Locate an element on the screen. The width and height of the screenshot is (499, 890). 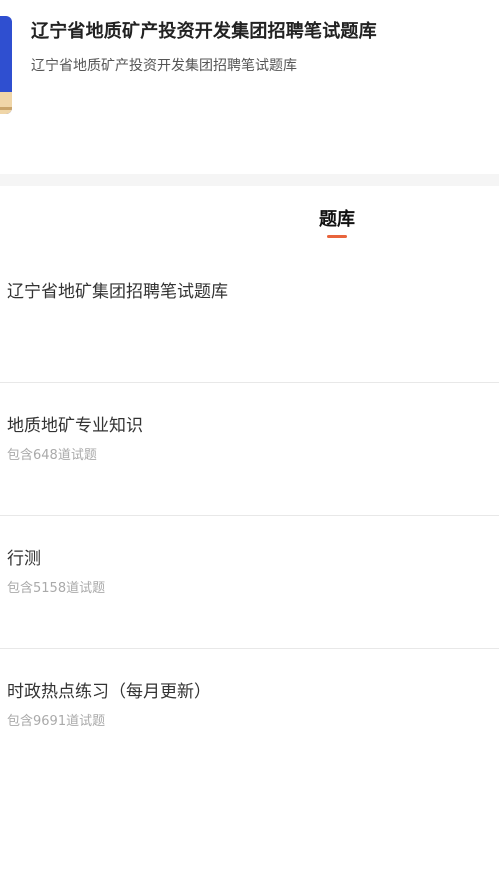
active-tab-indicator is located at coordinates (337, 236).